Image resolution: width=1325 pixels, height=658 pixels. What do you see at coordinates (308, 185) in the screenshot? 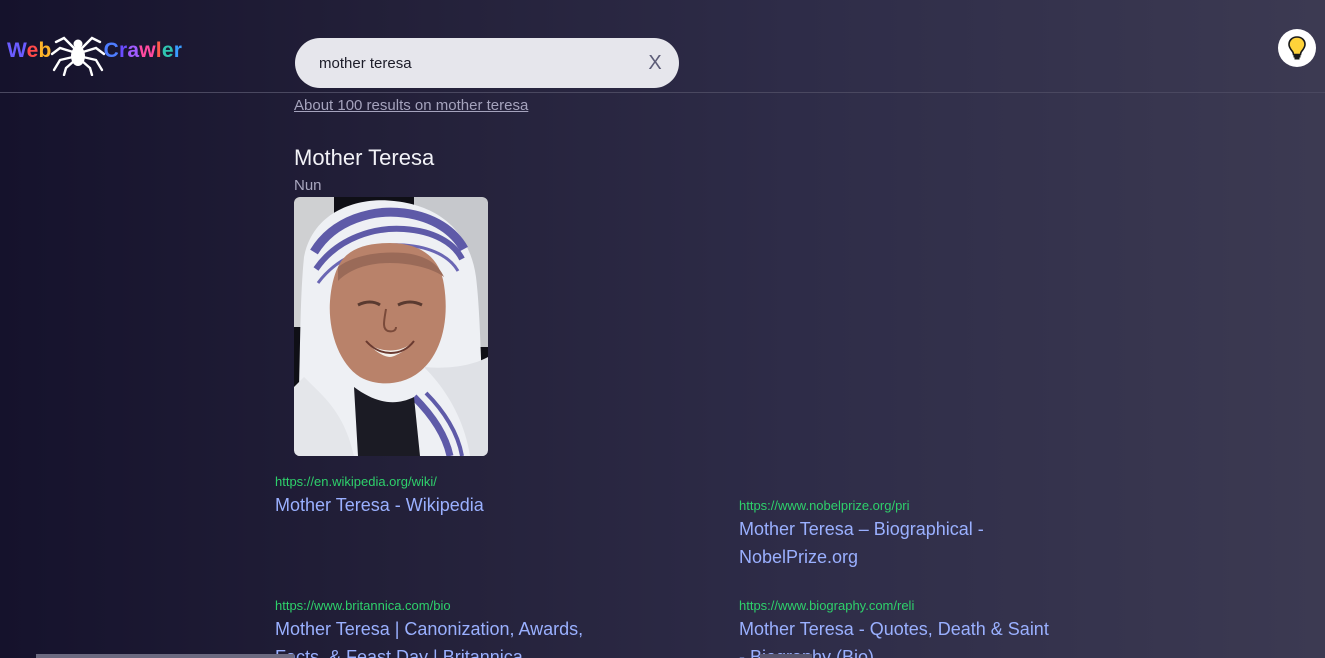
I see `knowledge-panel-subtitle: Nun` at bounding box center [308, 185].